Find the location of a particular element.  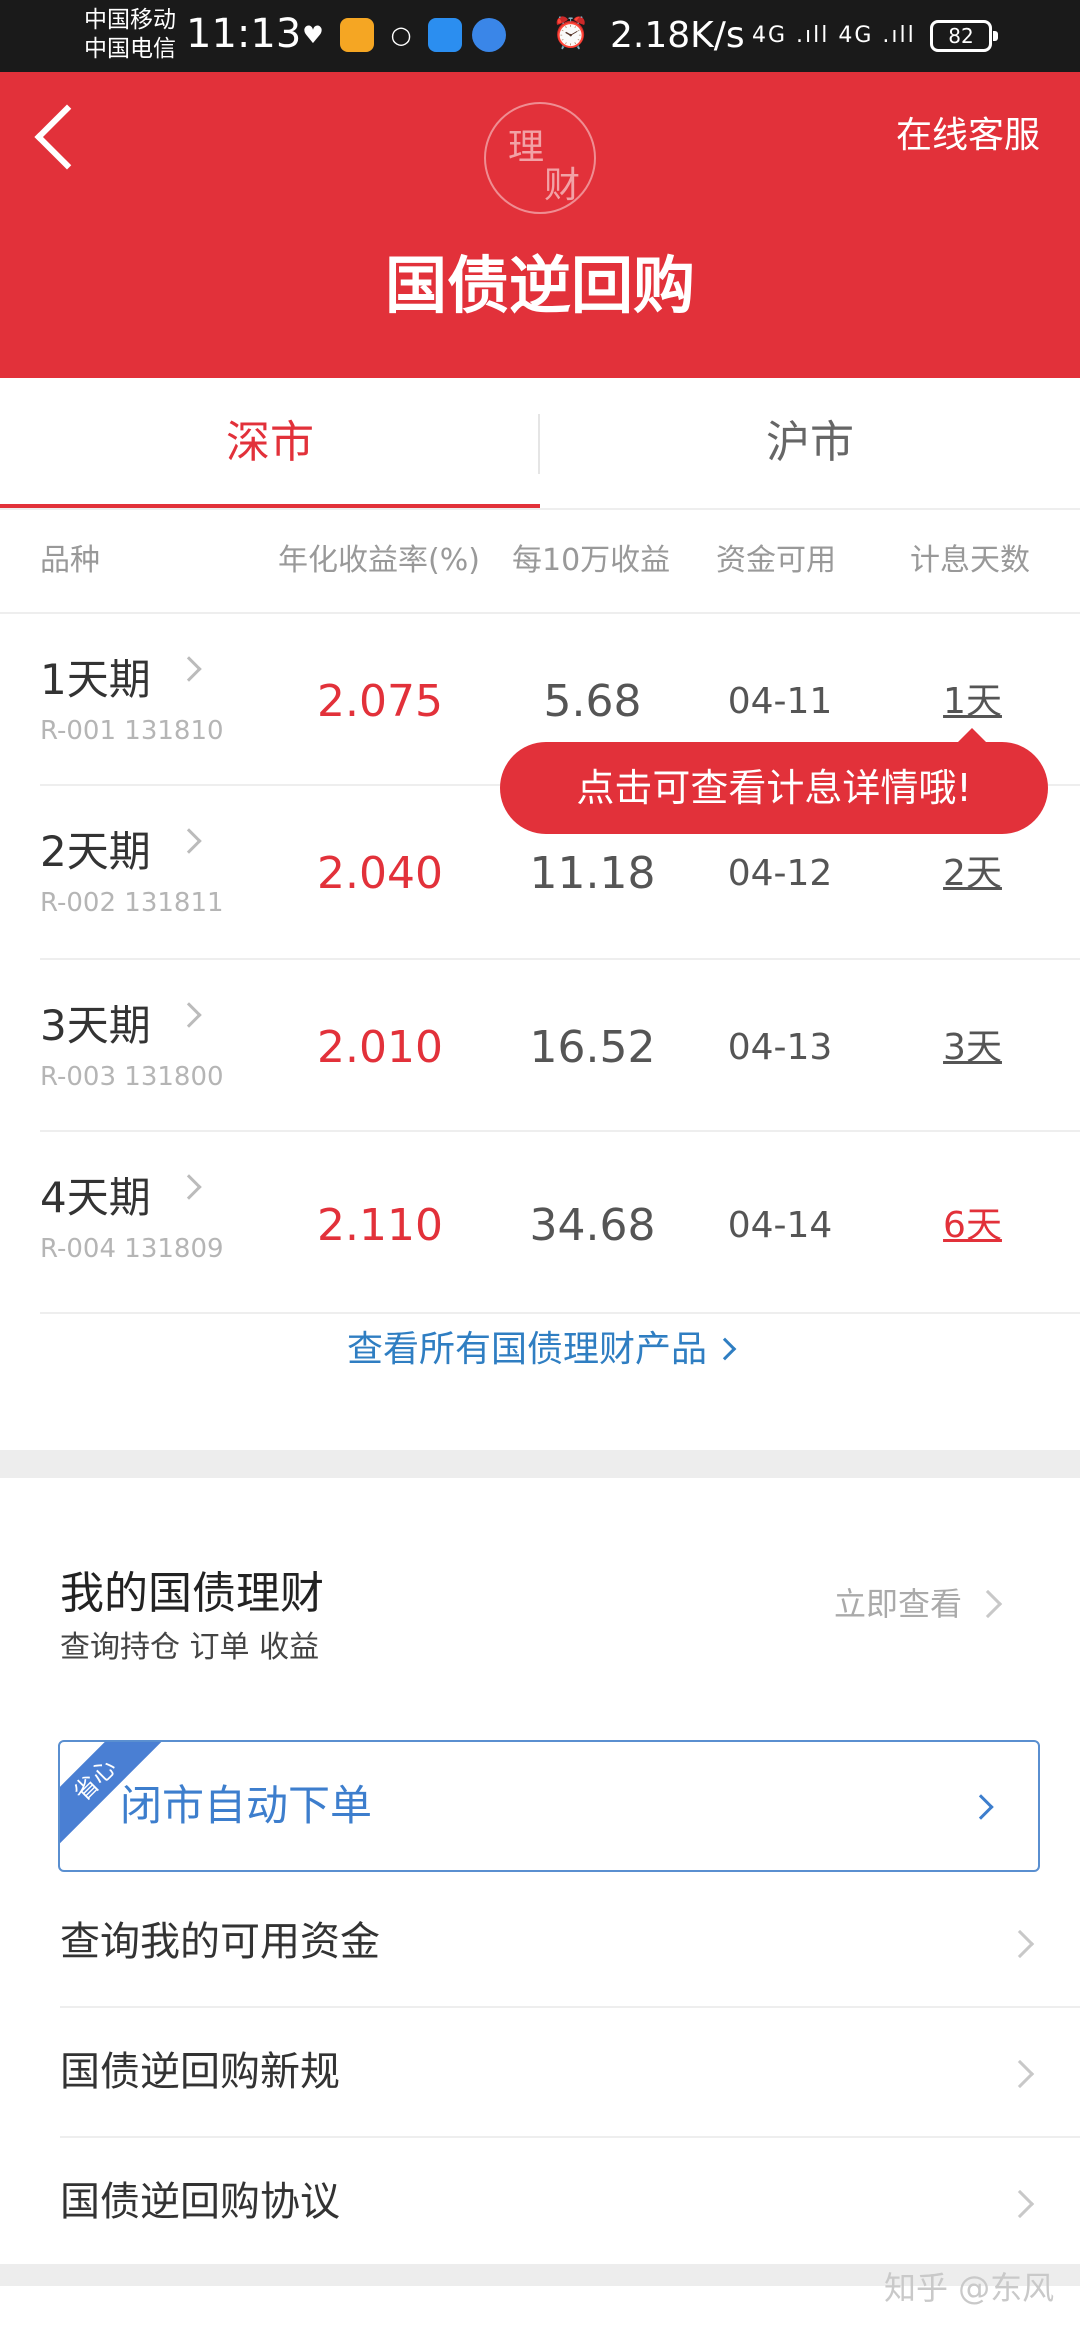

table-row: 3天期 R-003 131800 2.010 16.52 04-13 3天 is located at coordinates (540, 1046).